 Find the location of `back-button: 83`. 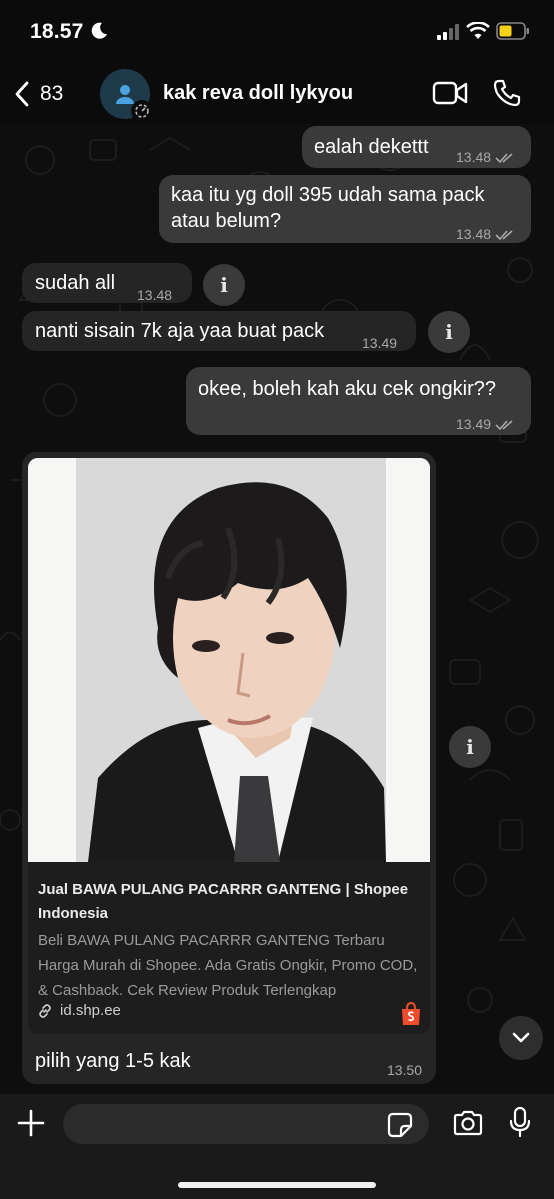

back-button: 83 is located at coordinates (49, 94).